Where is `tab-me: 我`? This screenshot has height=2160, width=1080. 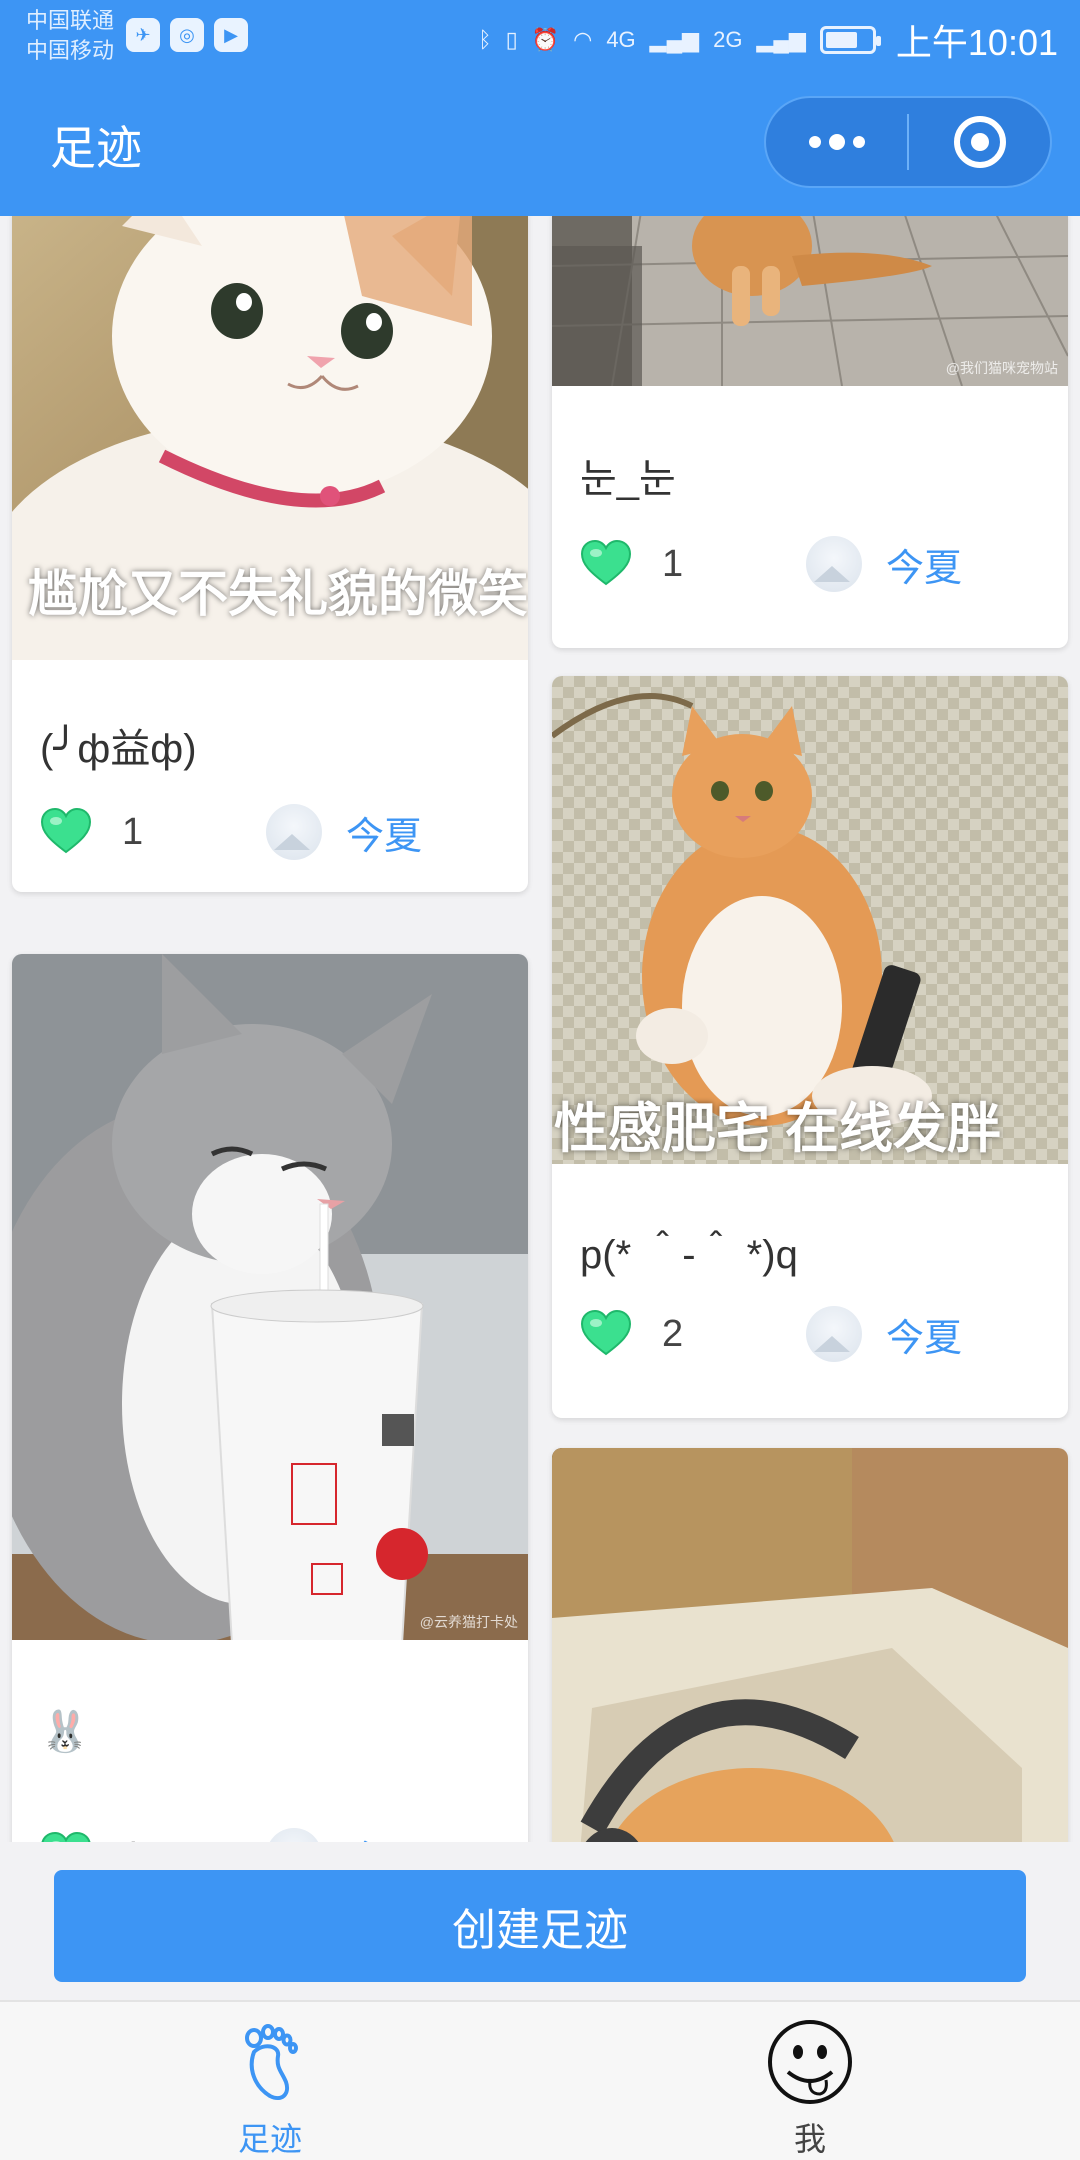
tab-me: 我 is located at coordinates (810, 2081).